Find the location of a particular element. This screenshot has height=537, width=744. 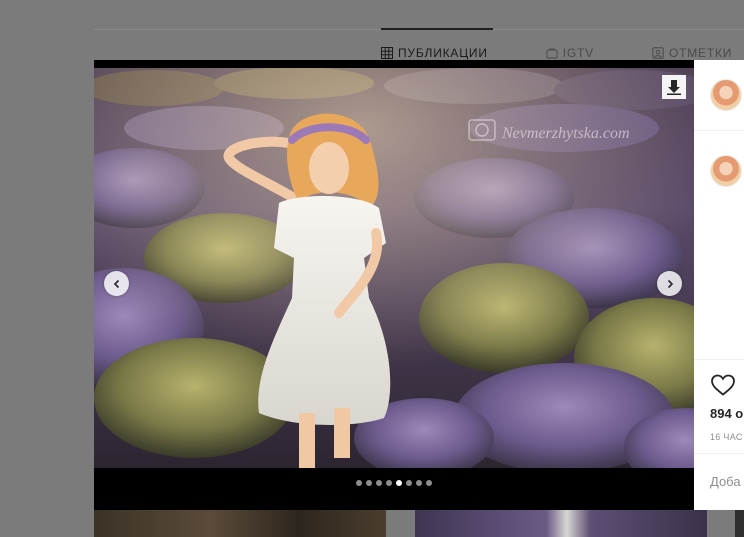

tab-tagged-label: ОТМЕТКИ is located at coordinates (700, 53).